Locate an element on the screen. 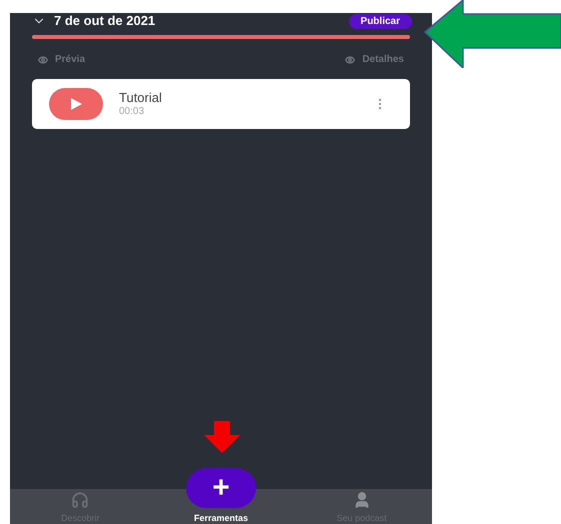 This screenshot has width=561, height=524. episode-title: Tutorial is located at coordinates (140, 98).